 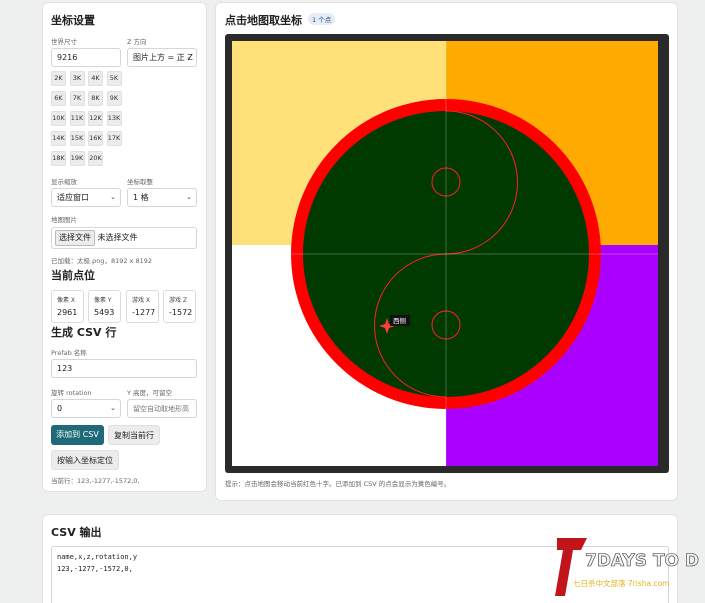 I want to click on rotation-label: 旋转 rotation, so click(x=71, y=393).